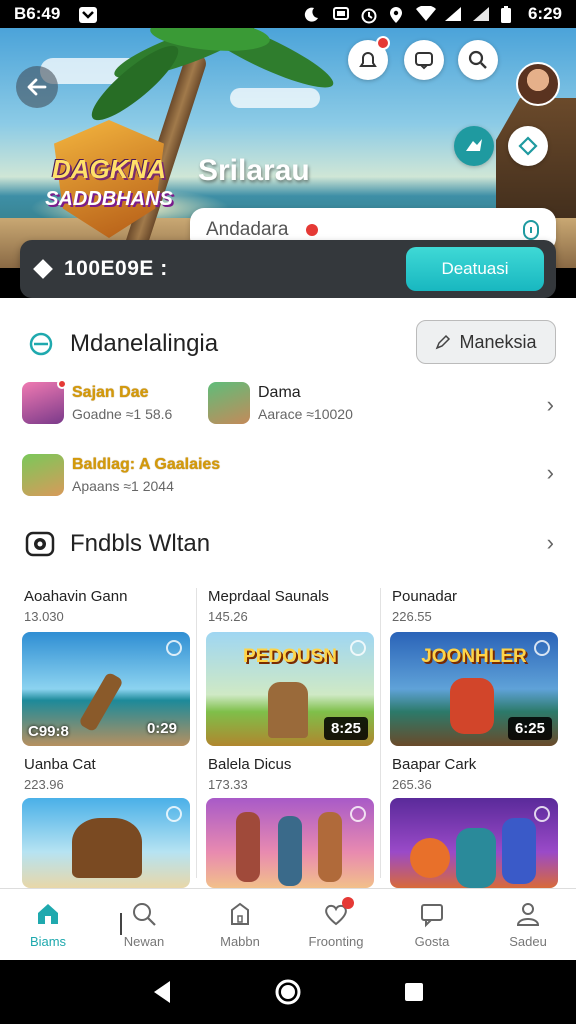 The height and width of the screenshot is (1024, 576). Describe the element at coordinates (279, 392) in the screenshot. I see `friend-name: Dama` at that location.